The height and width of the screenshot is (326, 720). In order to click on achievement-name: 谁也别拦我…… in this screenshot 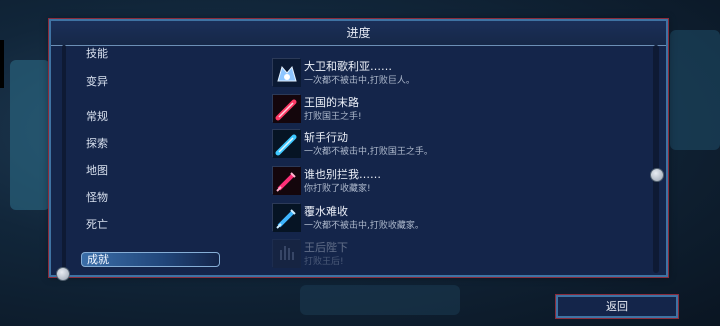, I will do `click(342, 174)`.